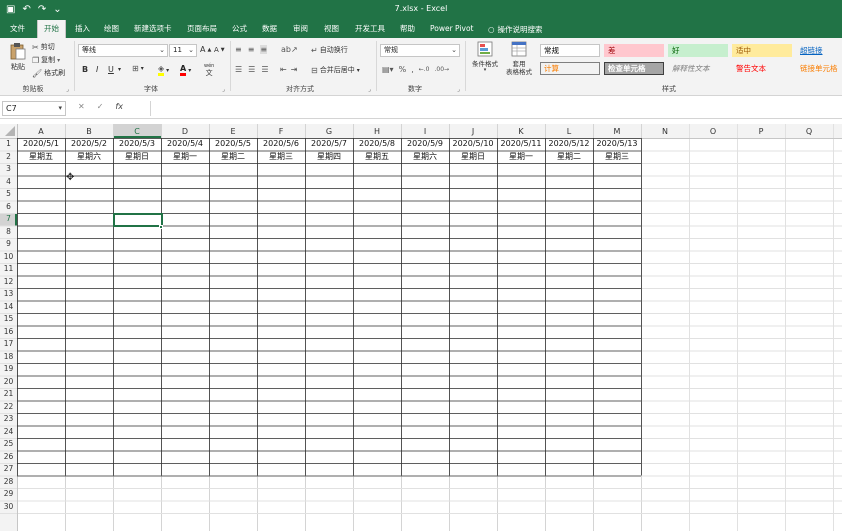  Describe the element at coordinates (473, 144) in the screenshot. I see `cell-j1: 2020/5/10` at that location.